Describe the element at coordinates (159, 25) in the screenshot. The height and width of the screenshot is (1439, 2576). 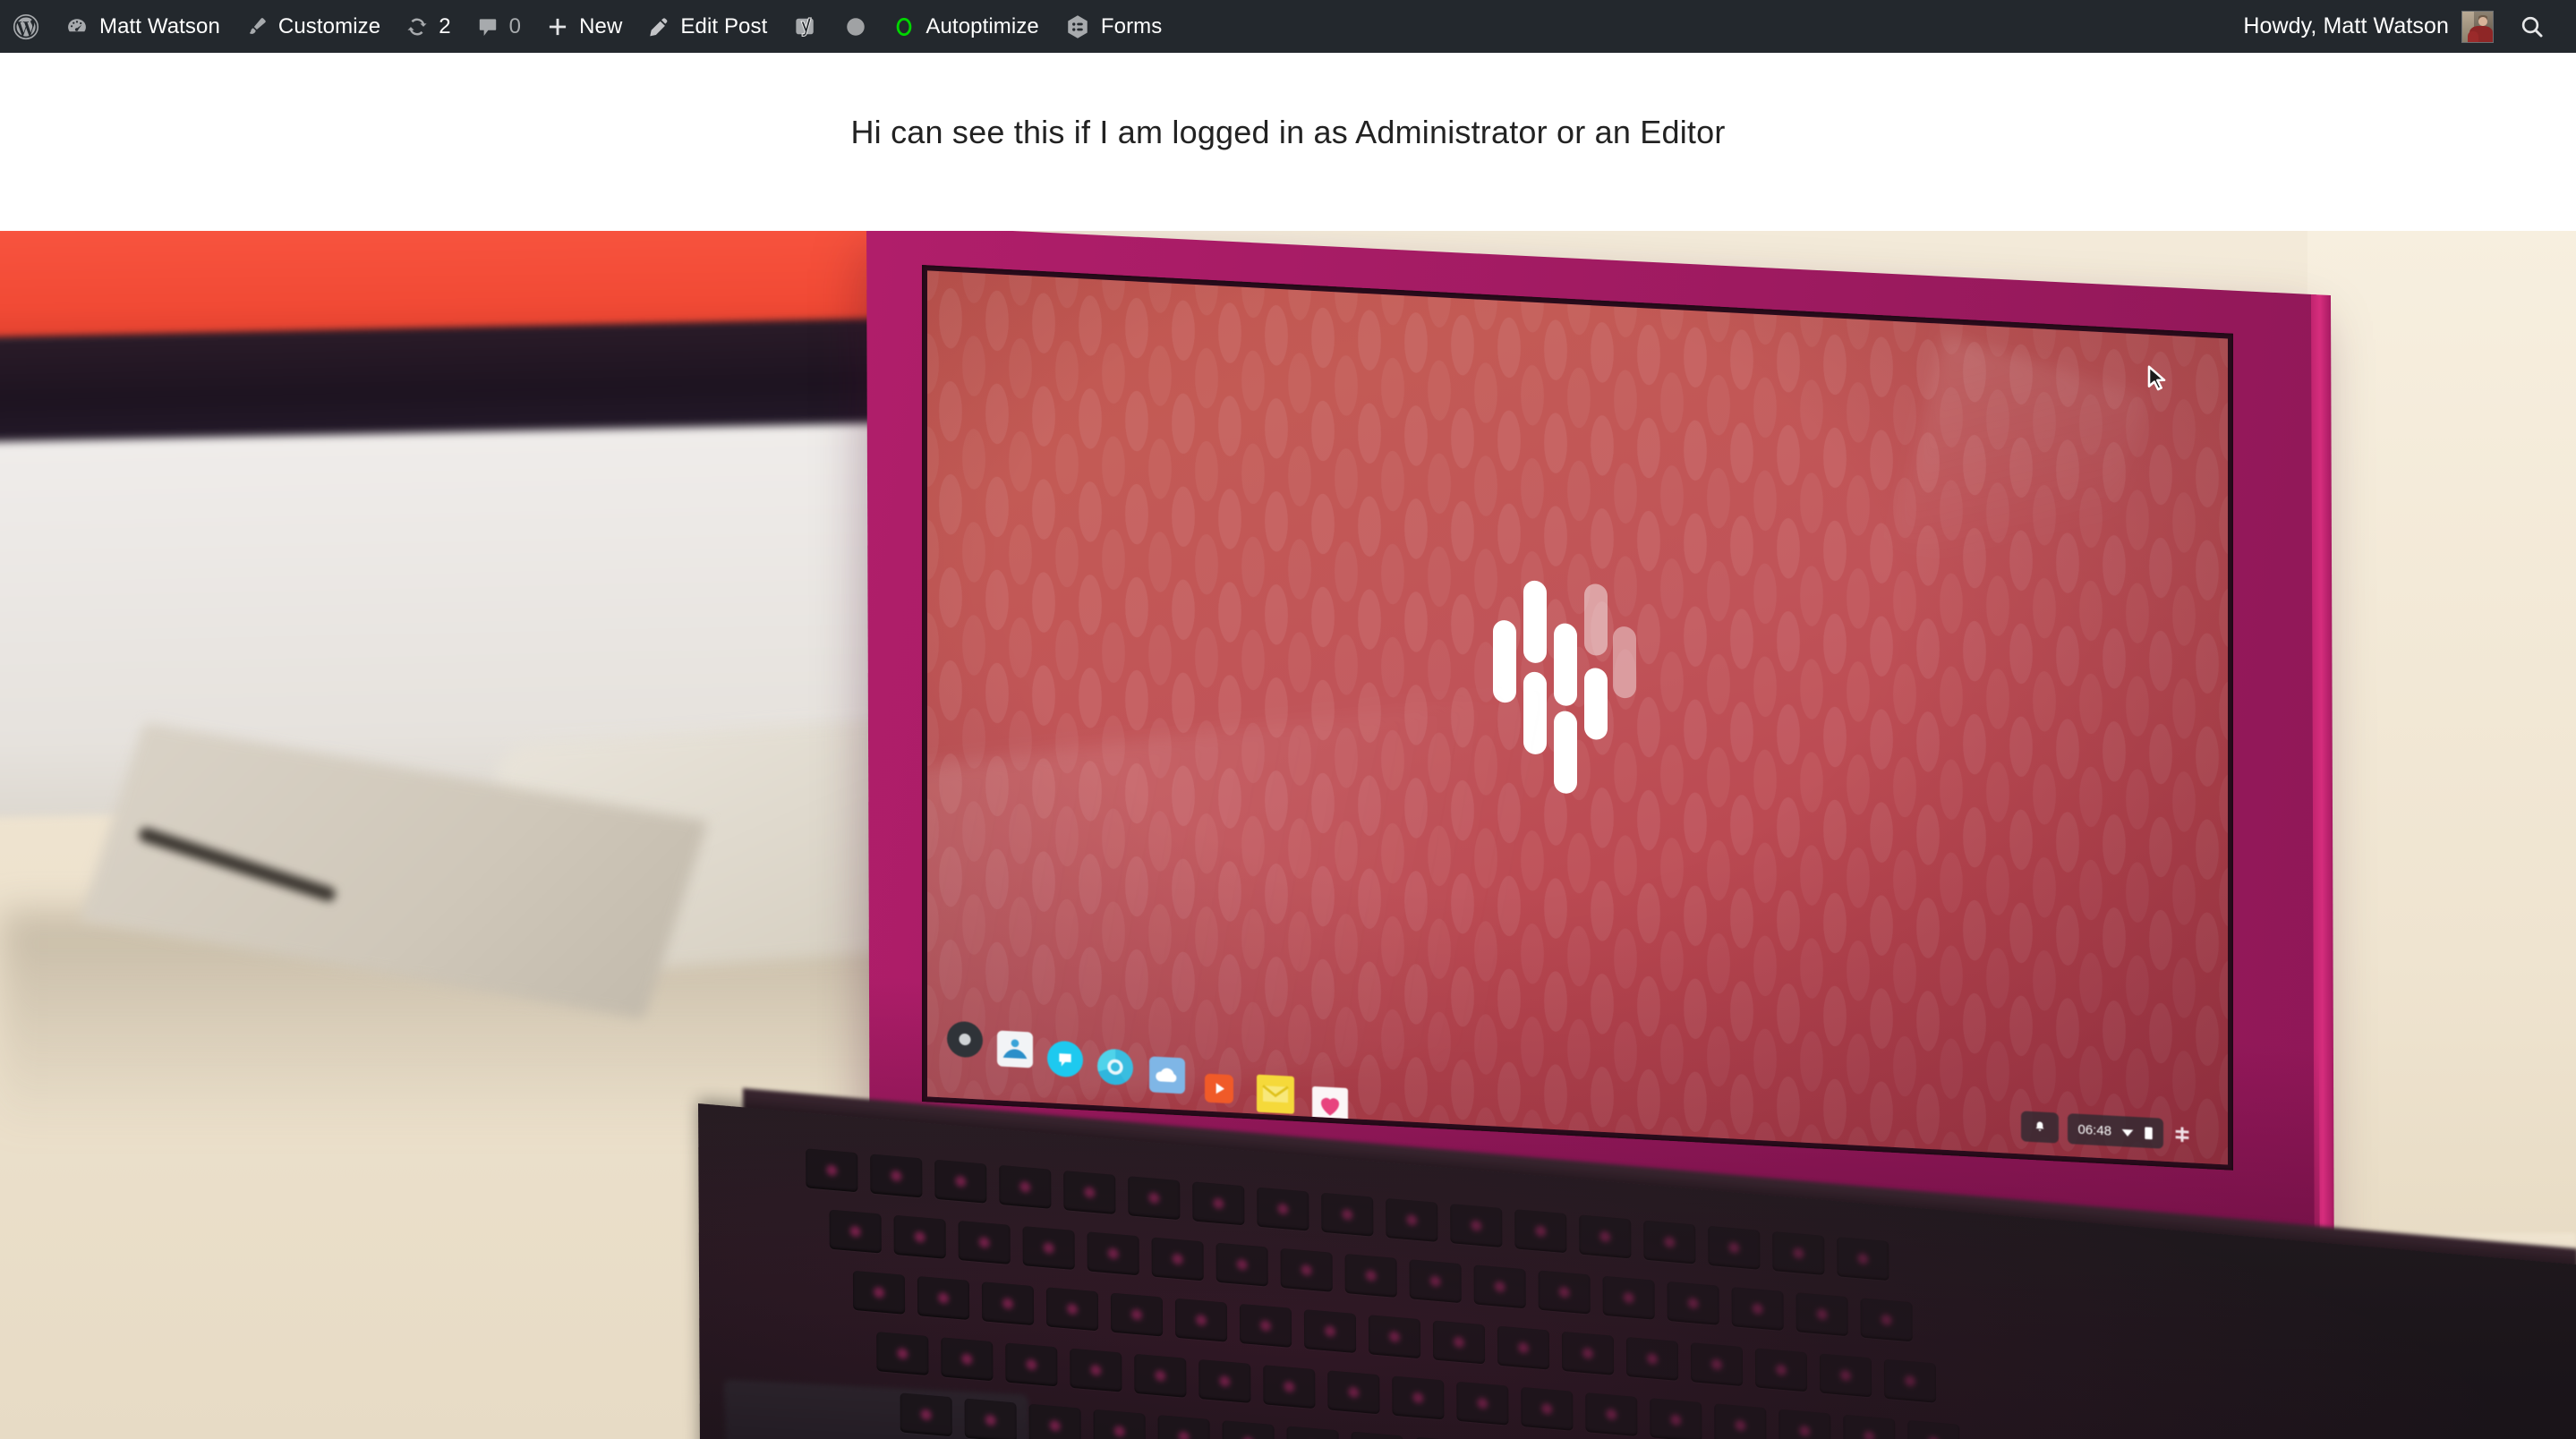
I see `site-name-label: Matt Watson` at that location.